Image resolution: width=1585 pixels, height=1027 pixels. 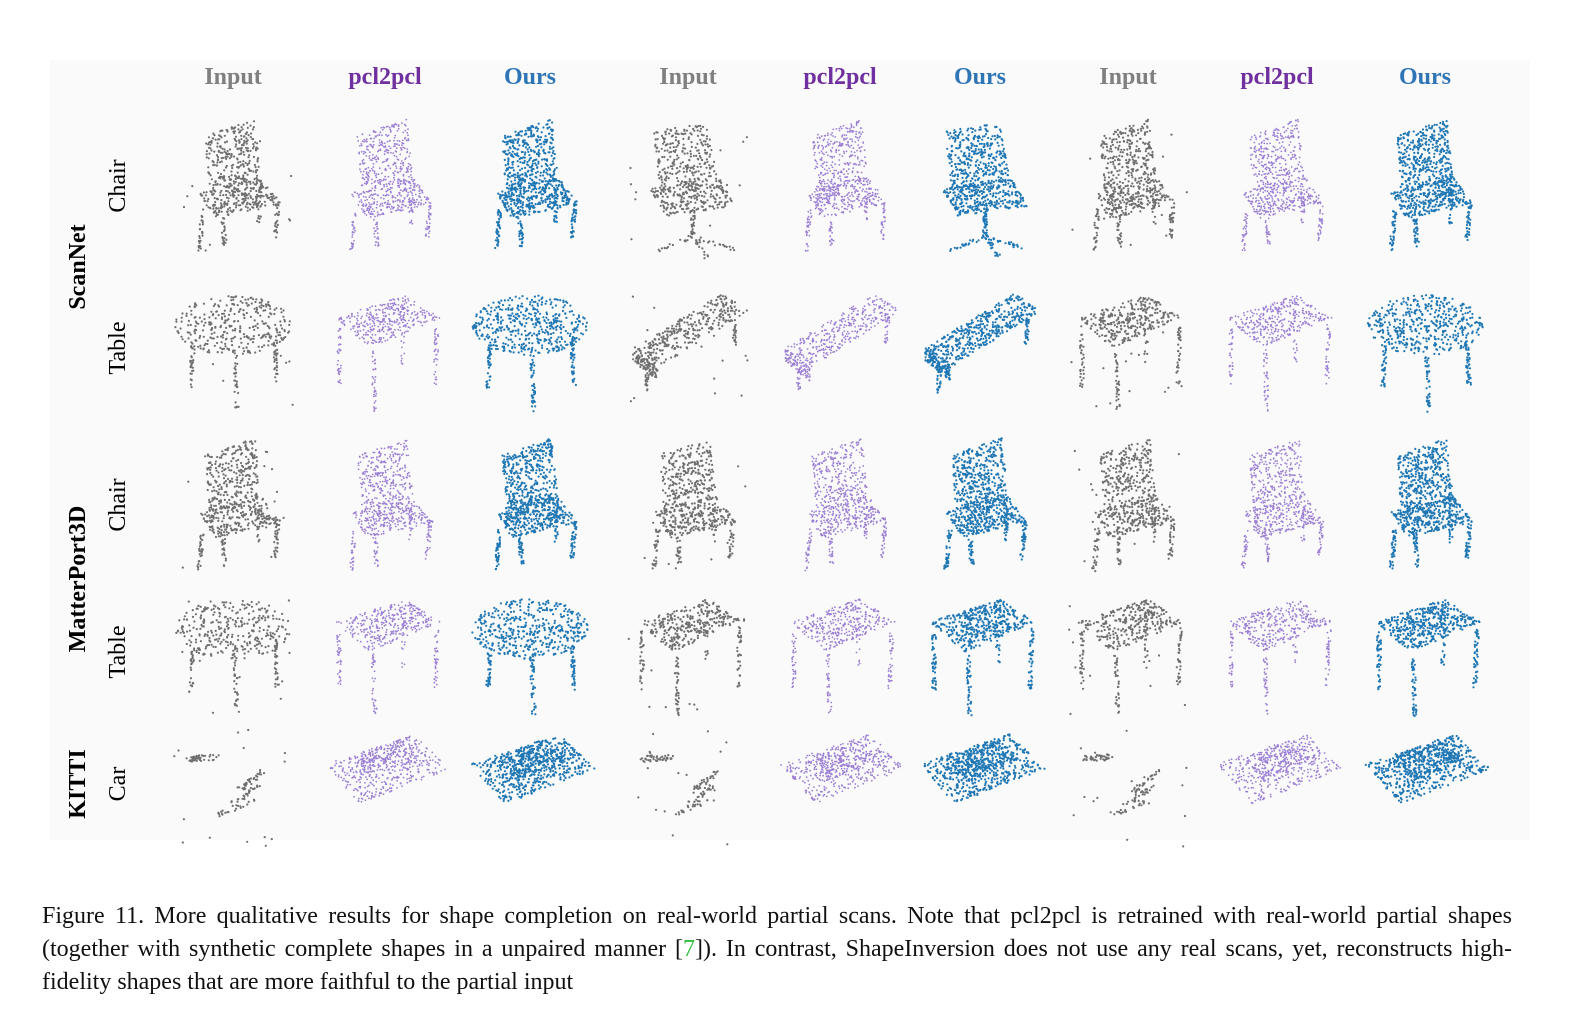 I want to click on dataset-label: MatterPort3D, so click(x=78, y=578).